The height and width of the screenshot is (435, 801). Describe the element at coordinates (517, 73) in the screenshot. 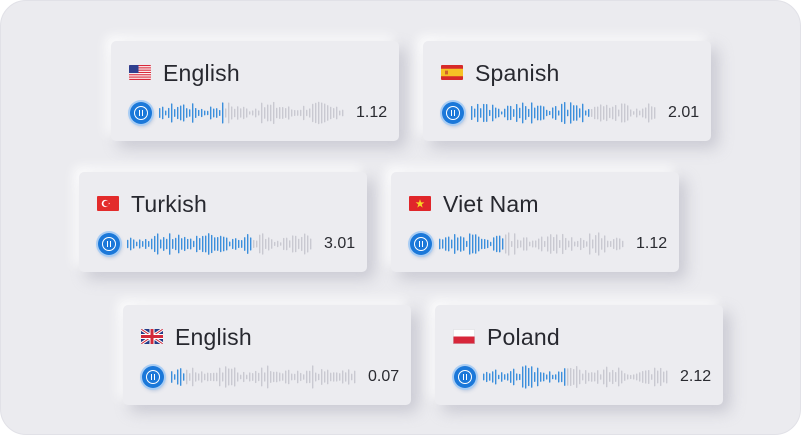

I see `language-label: Spanish` at that location.